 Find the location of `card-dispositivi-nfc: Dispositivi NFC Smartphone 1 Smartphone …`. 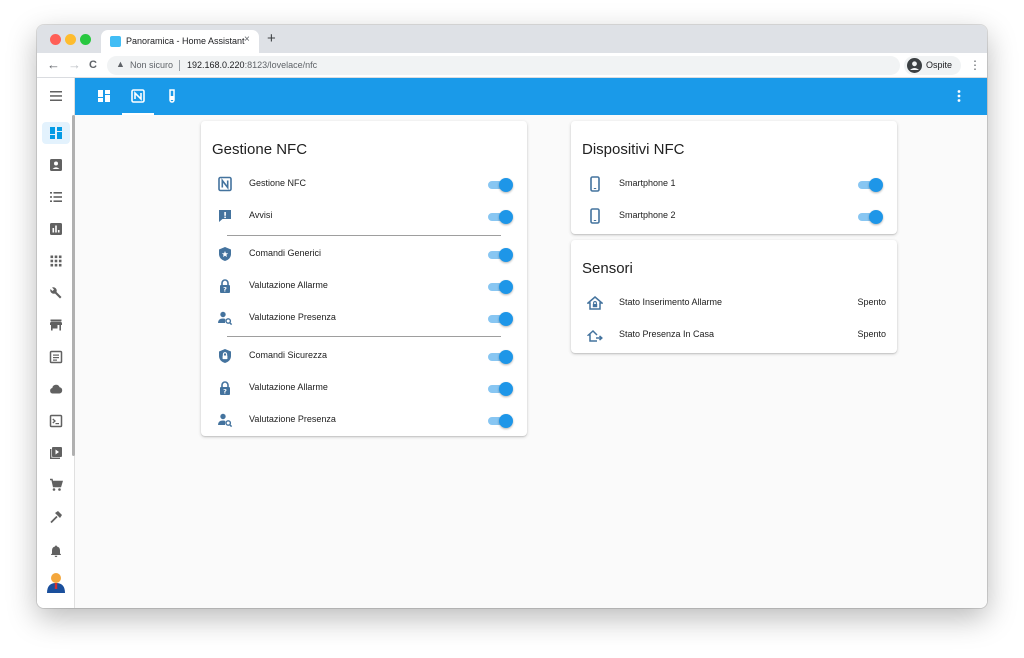

card-dispositivi-nfc: Dispositivi NFC Smartphone 1 Smartphone … is located at coordinates (734, 177).